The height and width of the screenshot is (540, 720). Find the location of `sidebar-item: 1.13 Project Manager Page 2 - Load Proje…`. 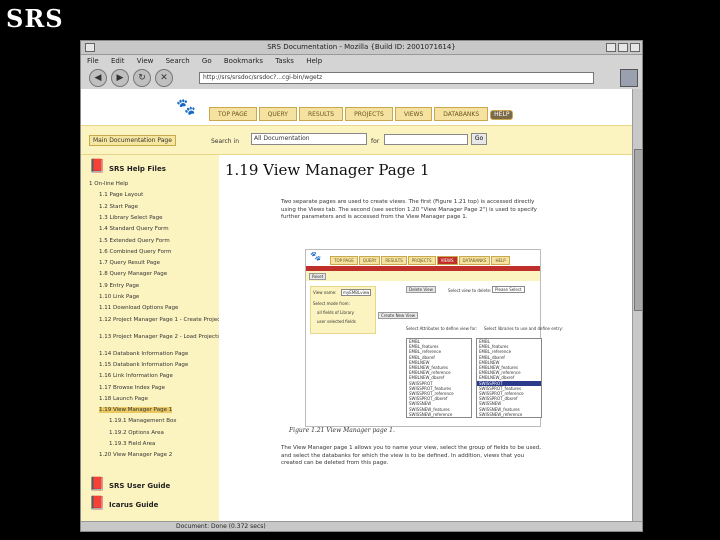

sidebar-item: 1.13 Project Manager Page 2 - Load Proje… is located at coordinates (159, 337).